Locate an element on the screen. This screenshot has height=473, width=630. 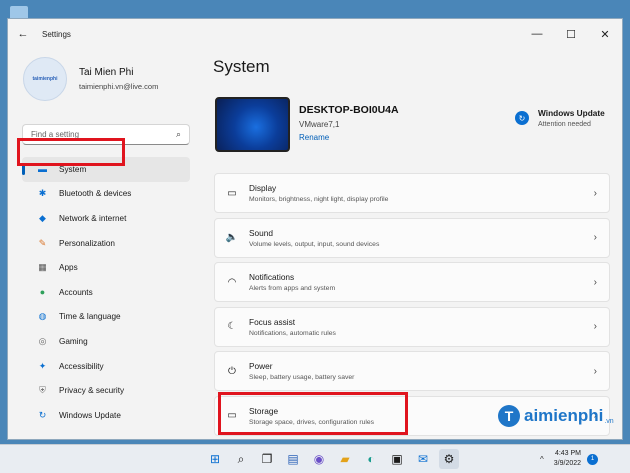
sidebar-item-label: Accounts is located at coordinates (76, 292).